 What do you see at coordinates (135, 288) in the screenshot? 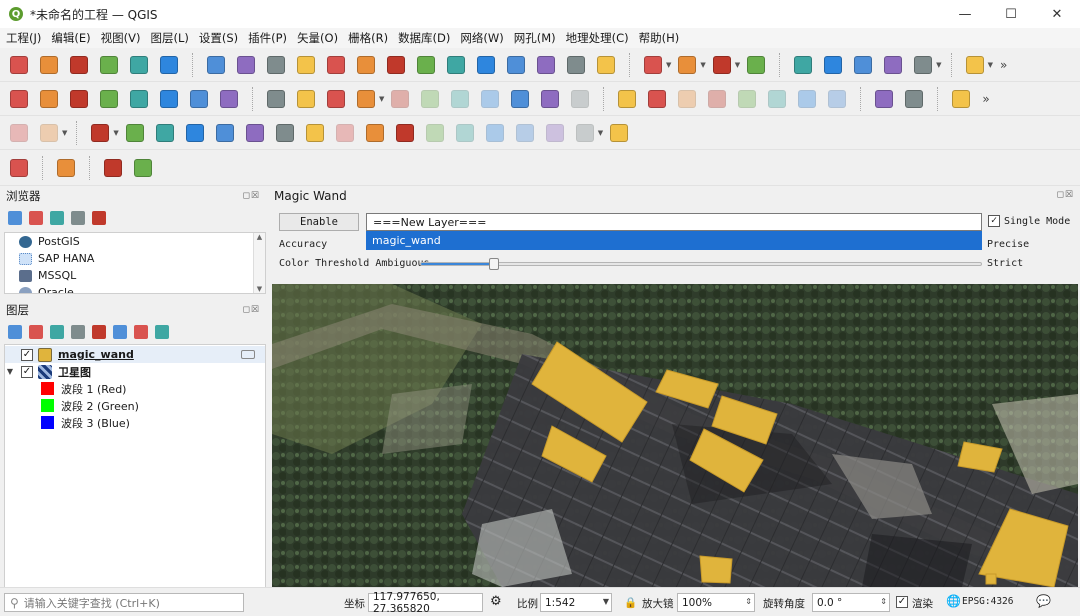
I see `browser-item-oracle: Oracle` at bounding box center [135, 288].